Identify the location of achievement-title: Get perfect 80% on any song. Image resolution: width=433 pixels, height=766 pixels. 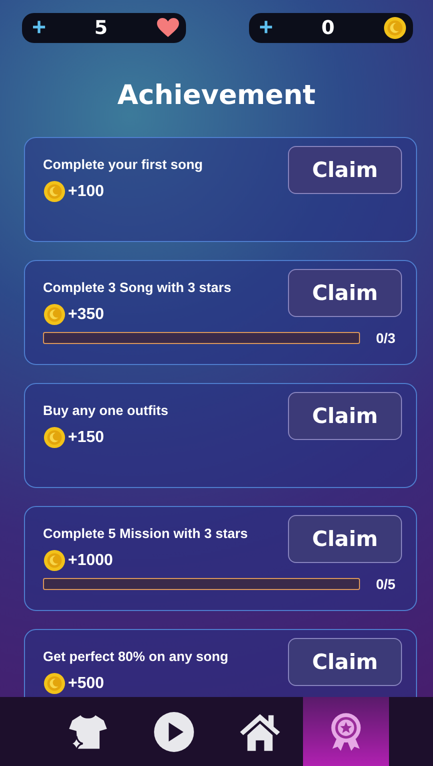
(136, 657).